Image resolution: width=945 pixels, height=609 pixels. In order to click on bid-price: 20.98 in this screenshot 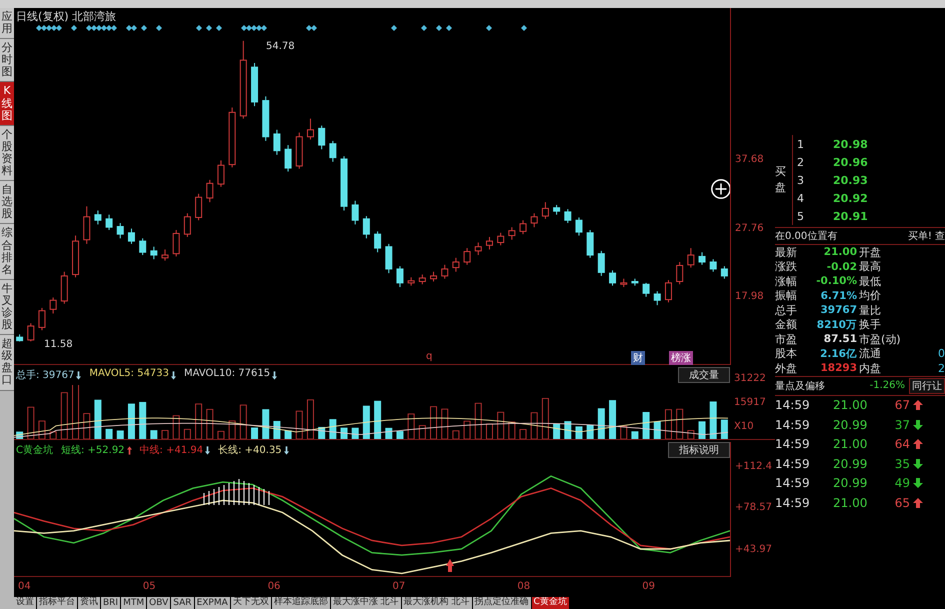, I will do `click(850, 144)`.